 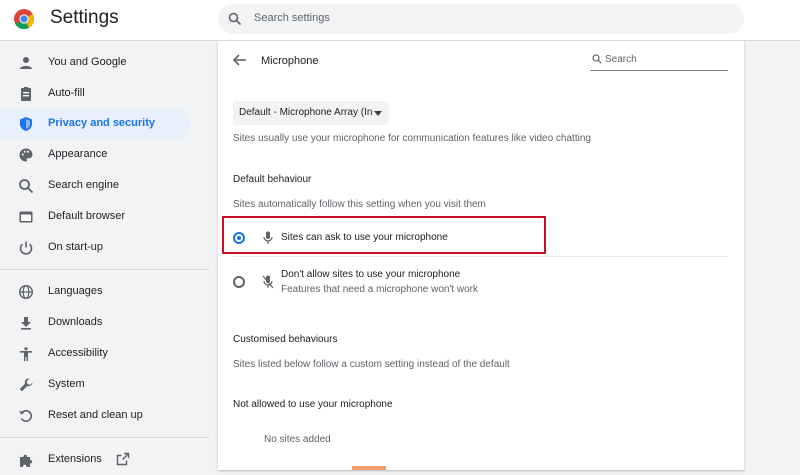 What do you see at coordinates (78, 154) in the screenshot?
I see `sidebar-item-label: Appearance` at bounding box center [78, 154].